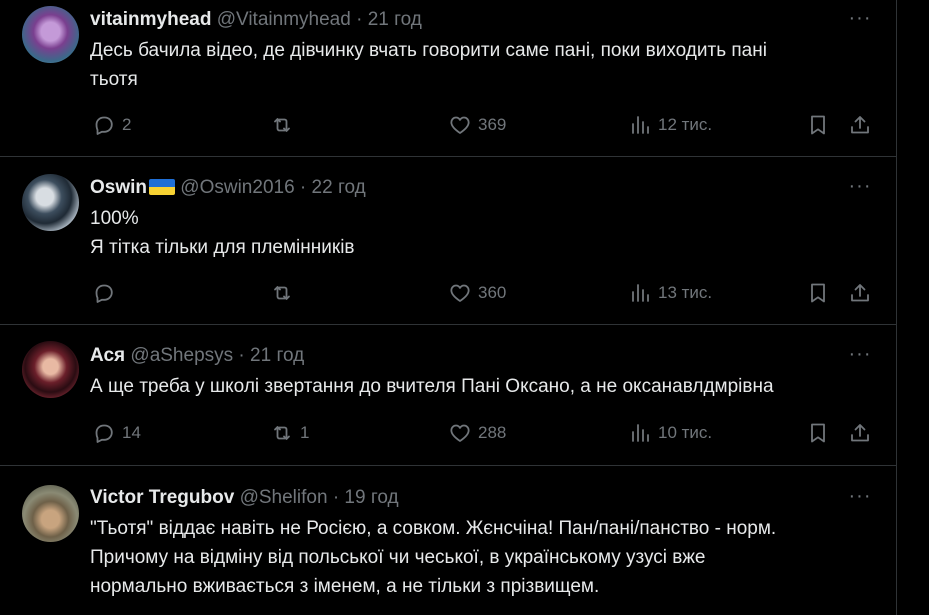 The image size is (929, 615). What do you see at coordinates (492, 432) in the screenshot?
I see `like-count: 288` at bounding box center [492, 432].